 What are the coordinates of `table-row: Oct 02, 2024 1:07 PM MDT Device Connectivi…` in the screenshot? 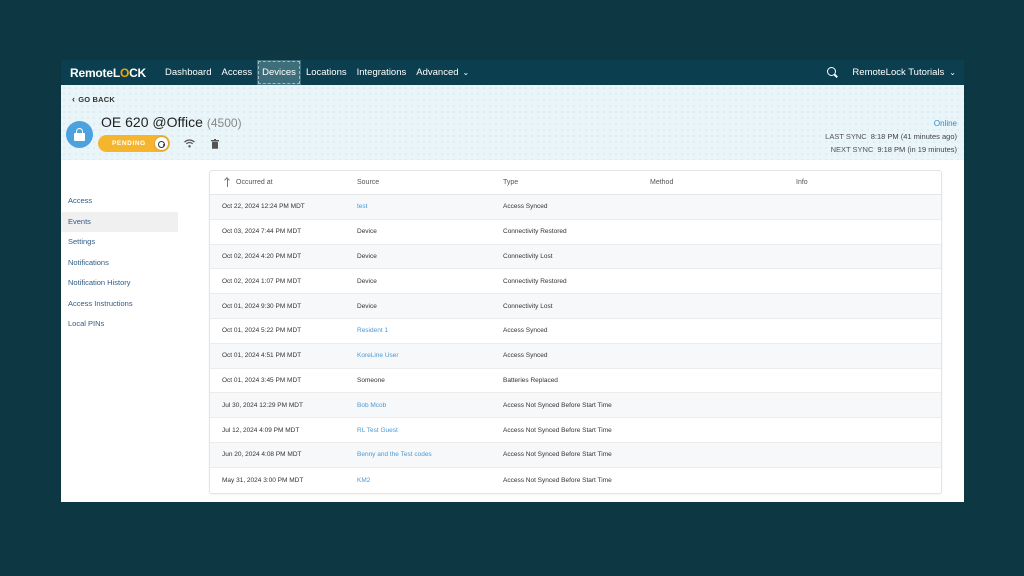 It's located at (575, 282).